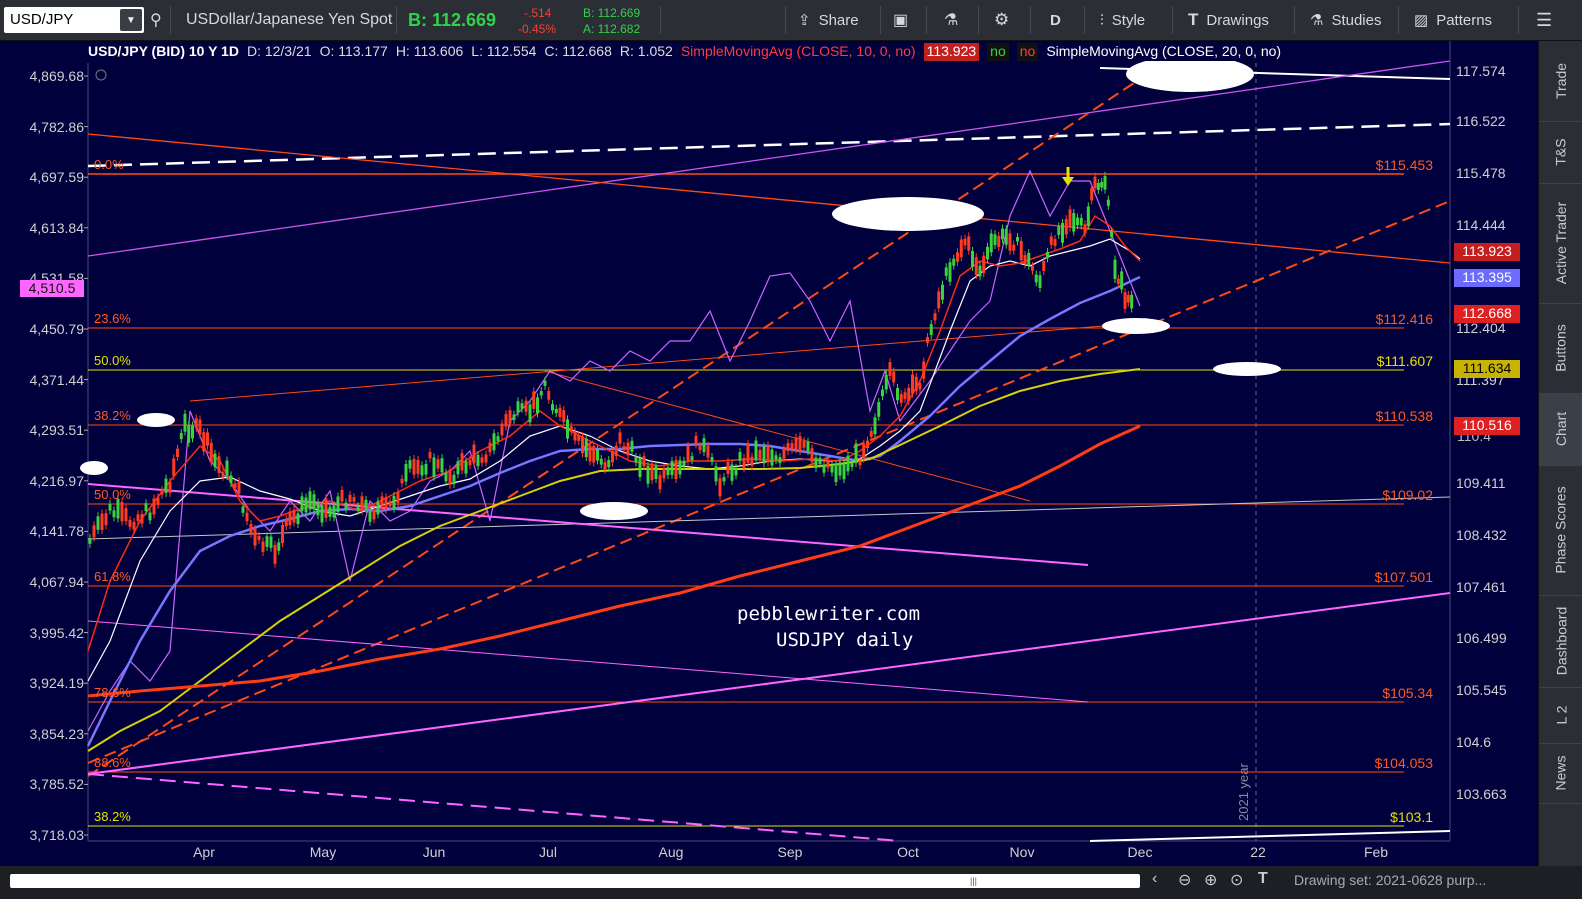 The height and width of the screenshot is (899, 1582). What do you see at coordinates (900, 20) in the screenshot?
I see `flexible-grid-icon: ▣` at bounding box center [900, 20].